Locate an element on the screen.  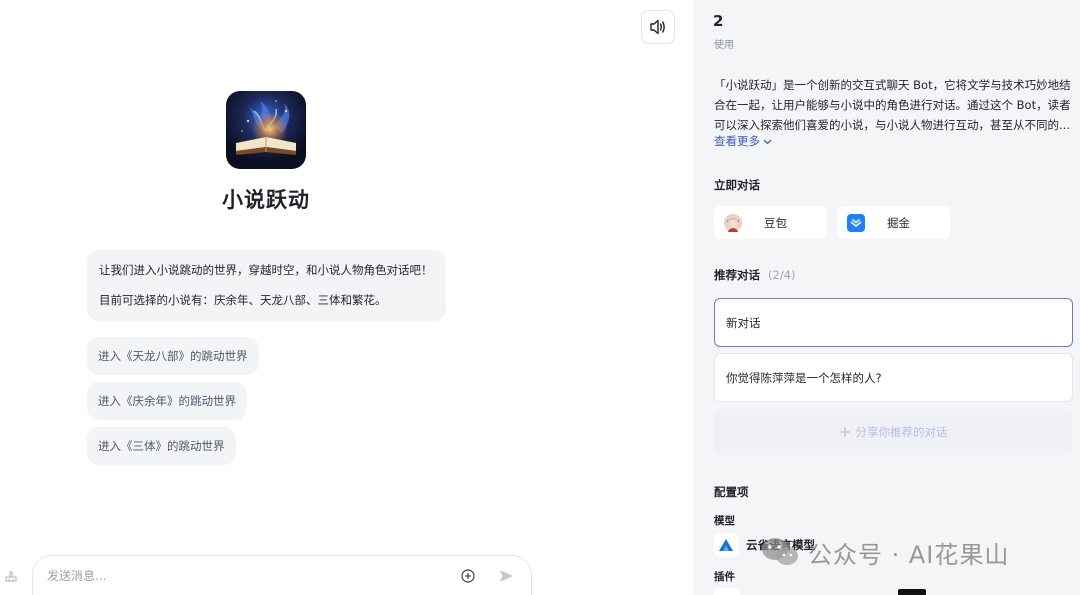
chat-entry-doubao: 豆包 is located at coordinates (770, 222).